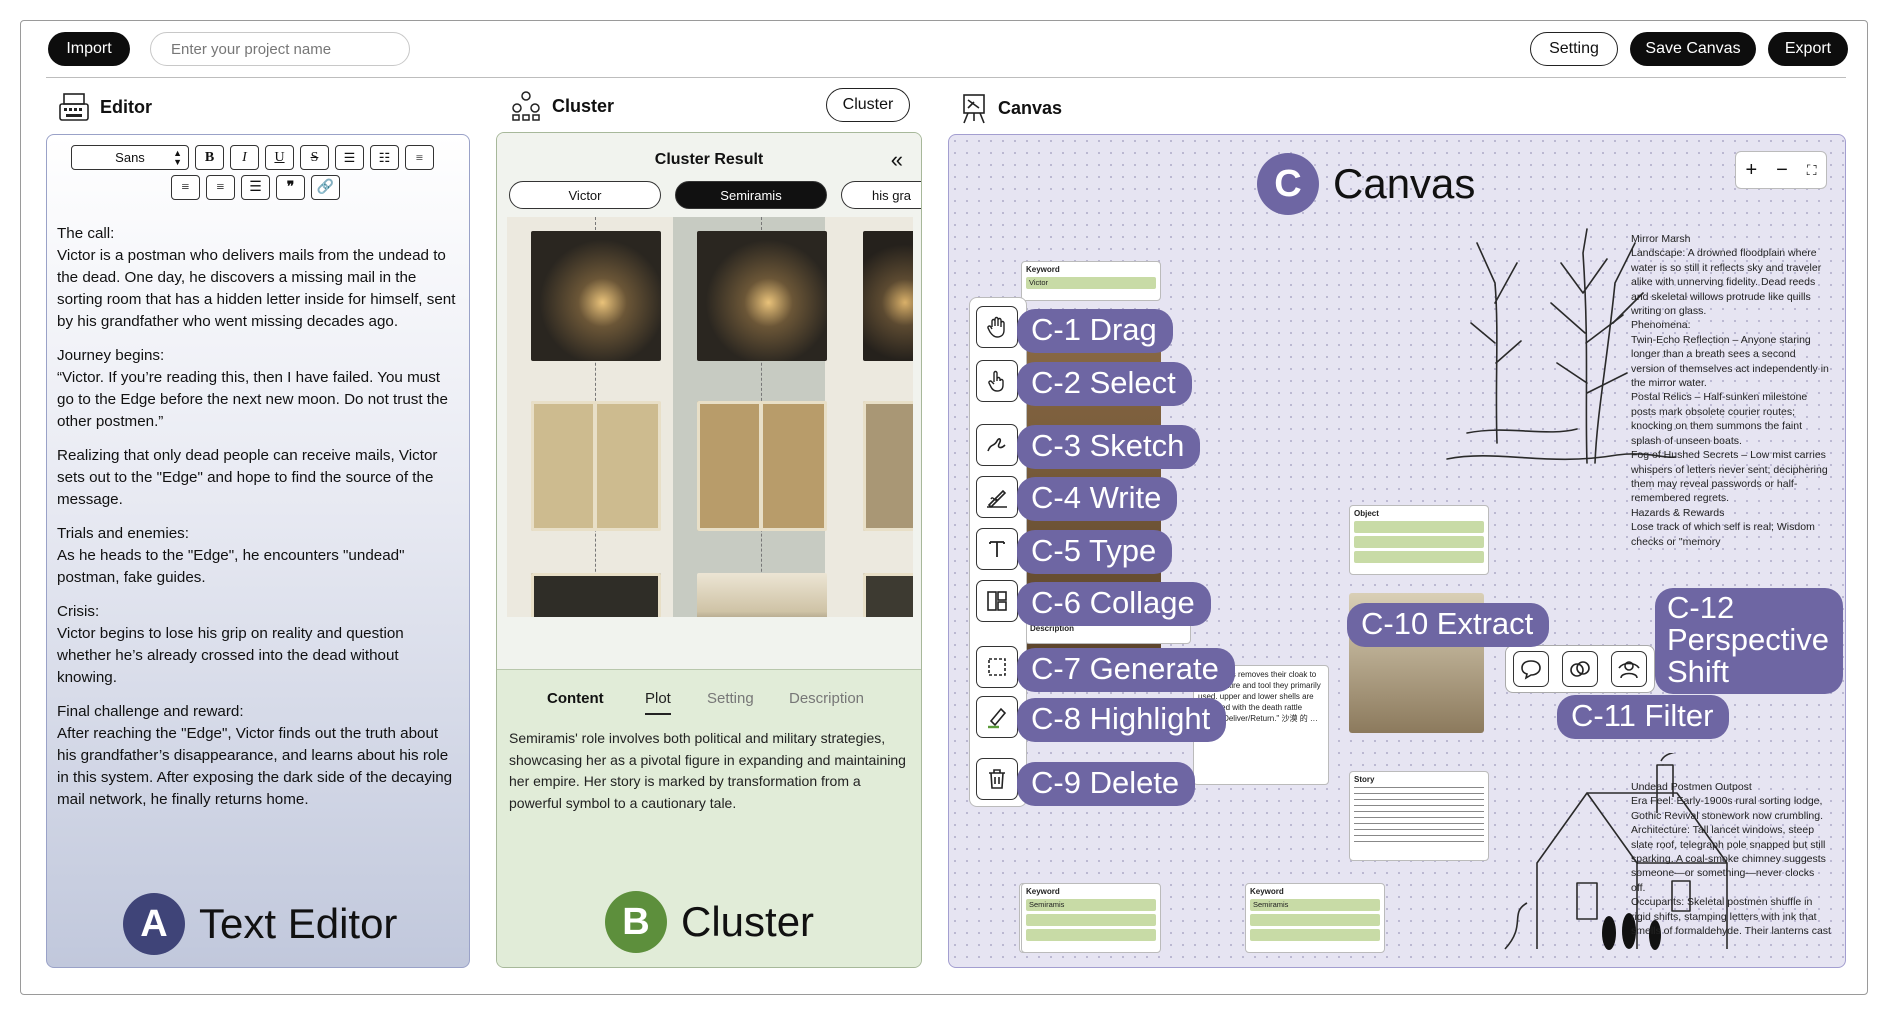 This screenshot has height=1013, width=1890. I want to click on canvas-header: Canvas, so click(1011, 108).